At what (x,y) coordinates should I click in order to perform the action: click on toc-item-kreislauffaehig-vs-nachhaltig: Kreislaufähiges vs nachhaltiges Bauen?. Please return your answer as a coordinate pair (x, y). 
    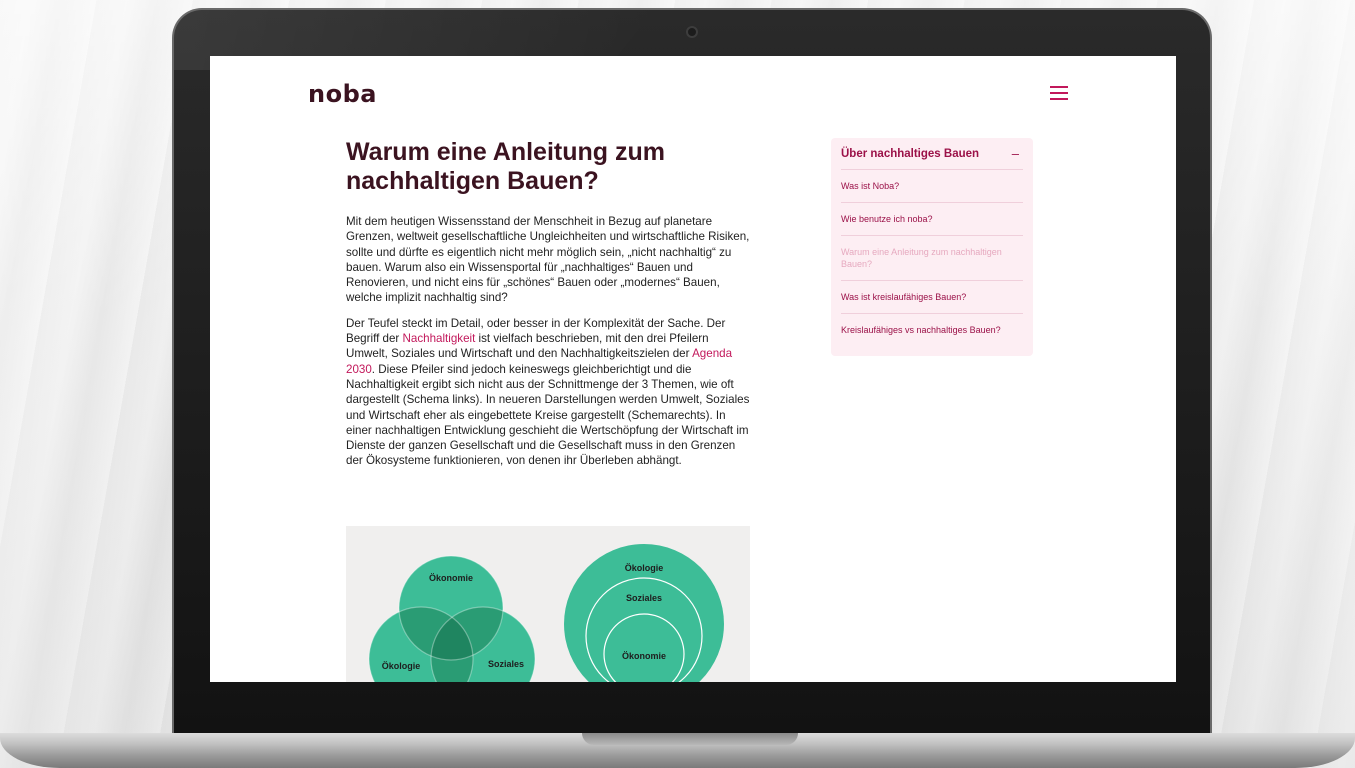
    Looking at the image, I should click on (932, 330).